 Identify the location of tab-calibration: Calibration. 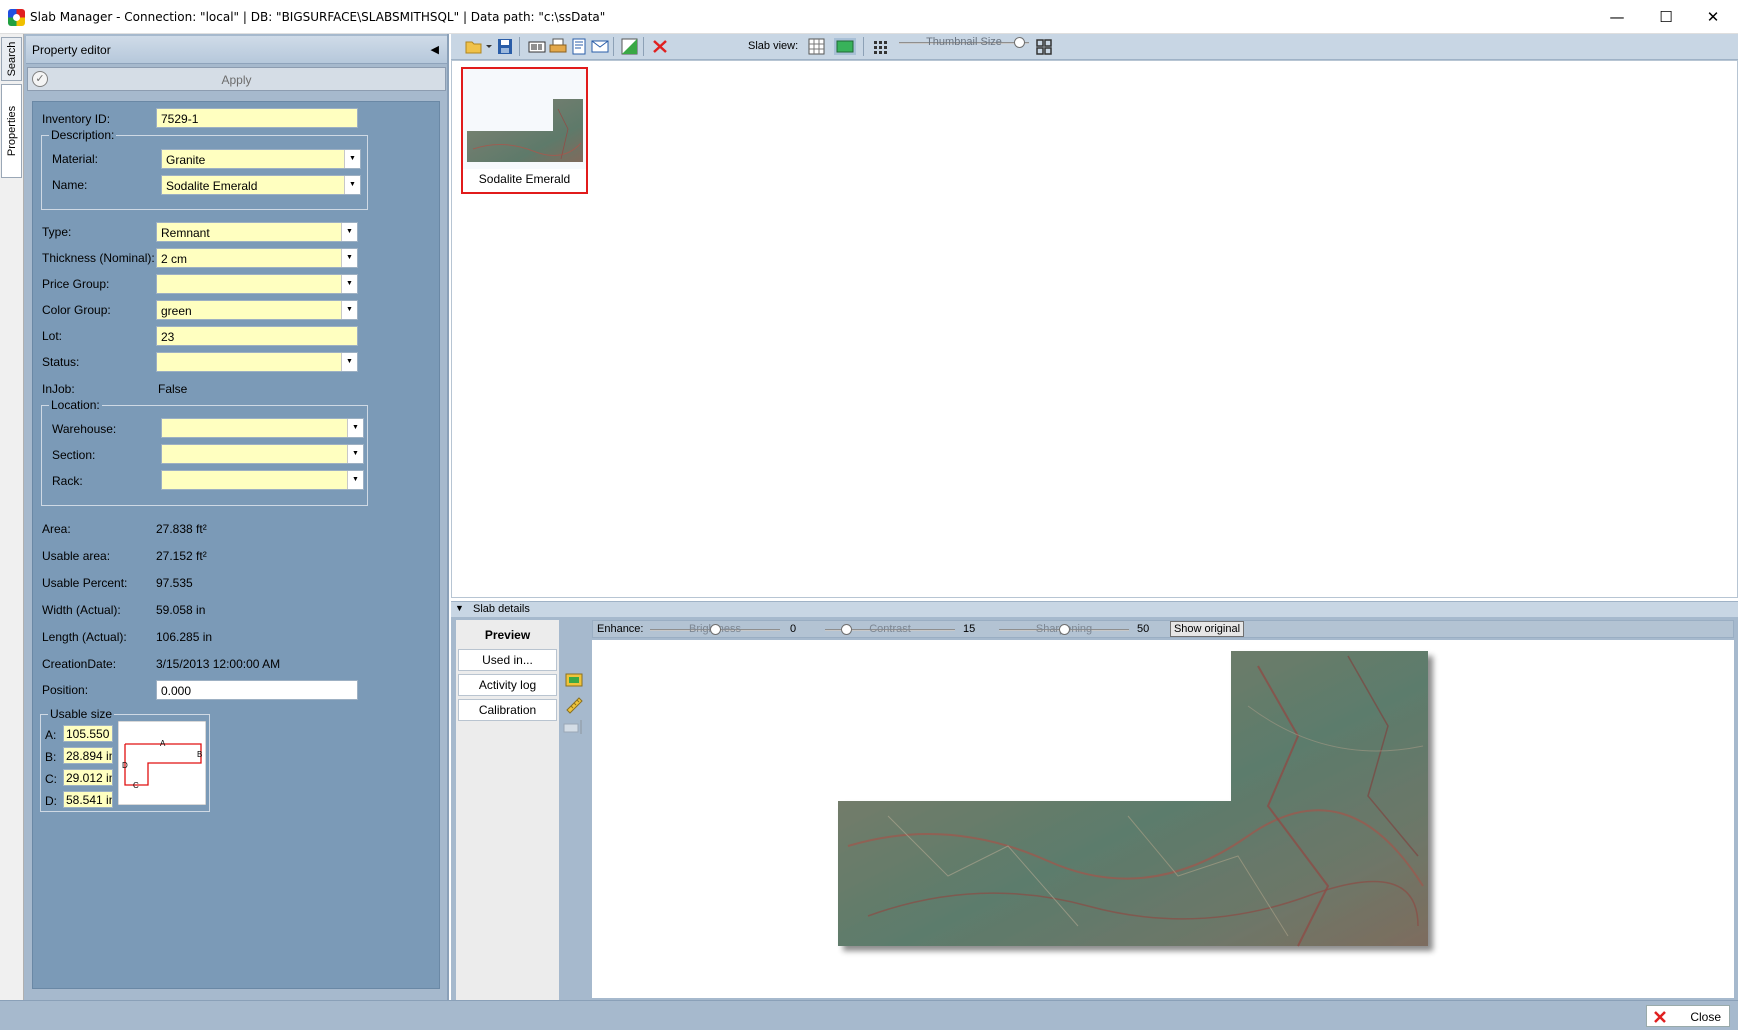
(507, 710).